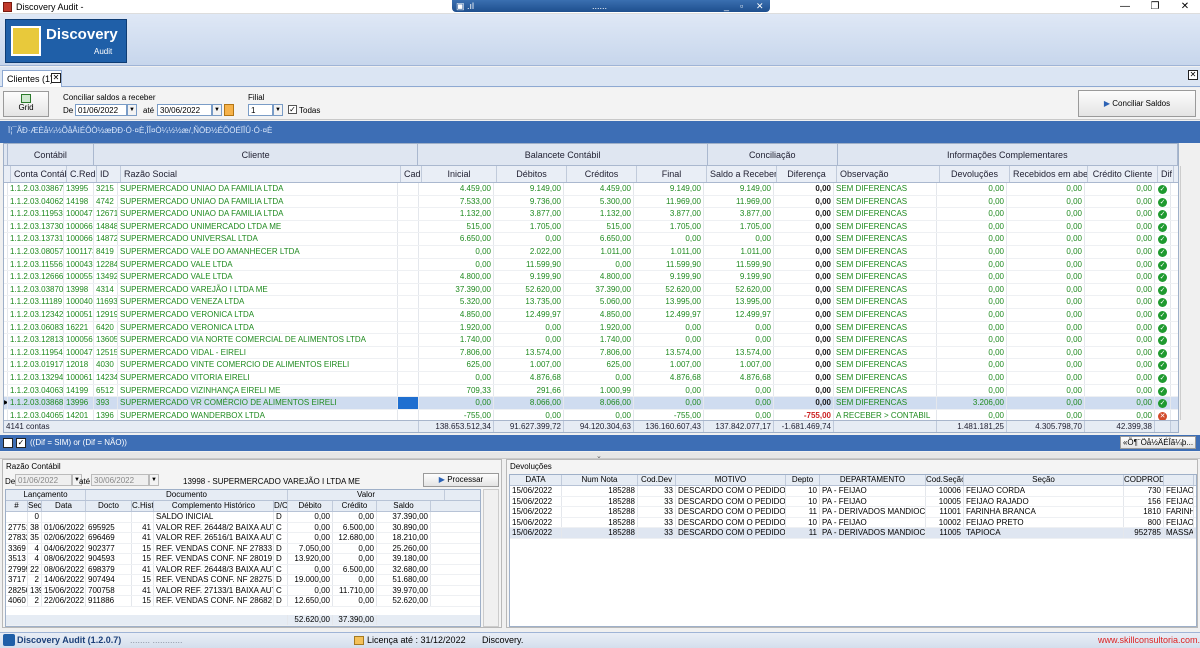  What do you see at coordinates (760, 6) in the screenshot?
I see `remote-close-icon: ✕` at bounding box center [760, 6].